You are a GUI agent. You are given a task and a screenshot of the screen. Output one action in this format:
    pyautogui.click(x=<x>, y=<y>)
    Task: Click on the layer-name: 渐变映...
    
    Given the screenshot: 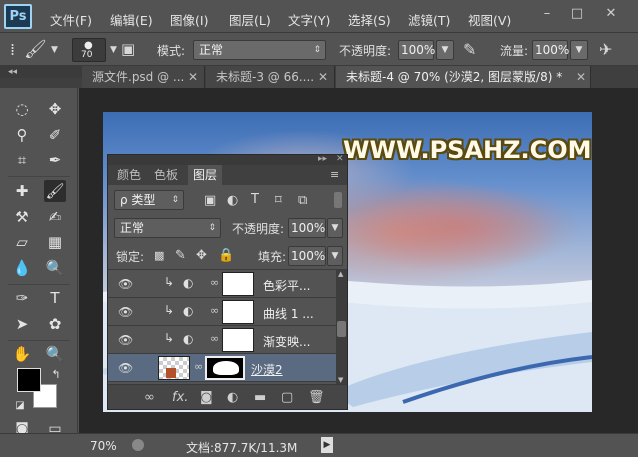 What is the action you would take?
    pyautogui.click(x=286, y=341)
    